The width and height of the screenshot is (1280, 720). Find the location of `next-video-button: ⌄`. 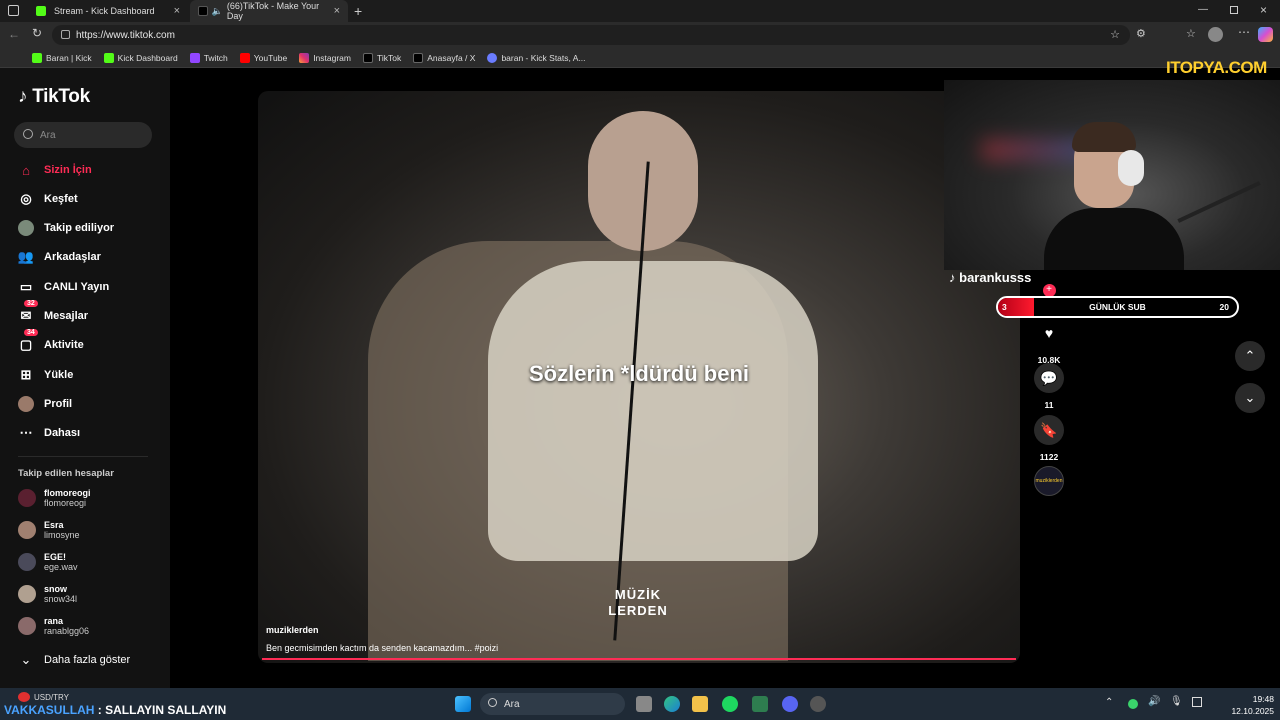

next-video-button: ⌄ is located at coordinates (1250, 398).